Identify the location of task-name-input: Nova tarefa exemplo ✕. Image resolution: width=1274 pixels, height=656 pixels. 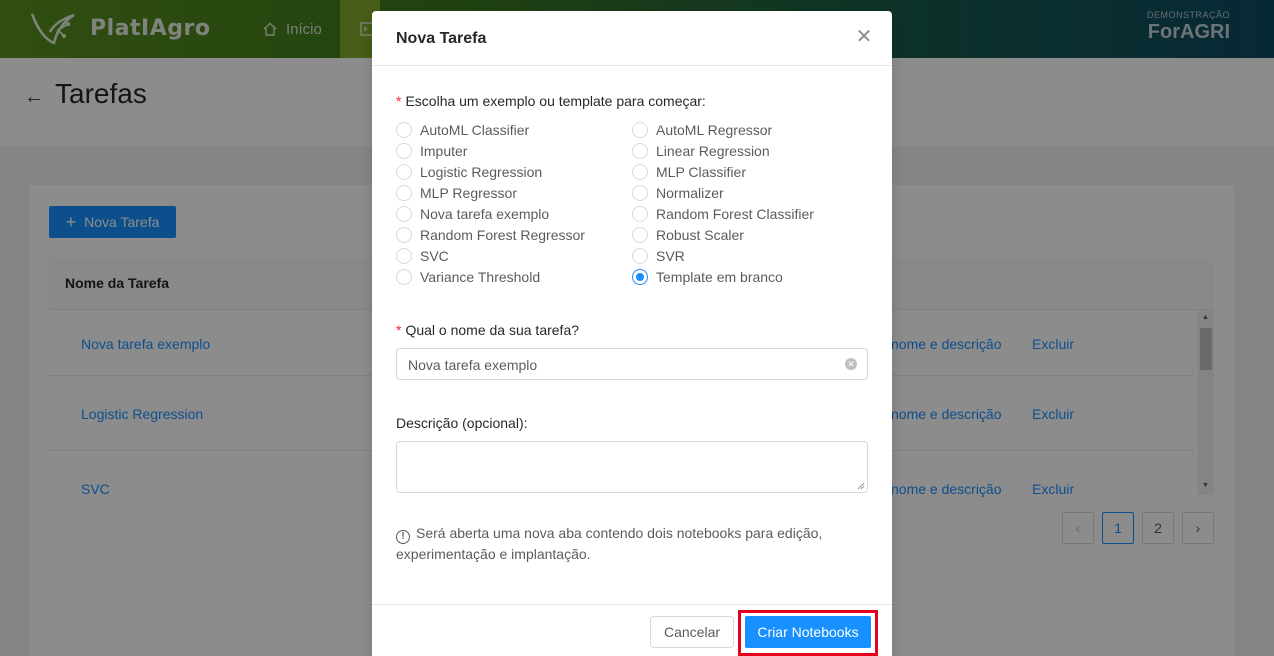
(632, 364).